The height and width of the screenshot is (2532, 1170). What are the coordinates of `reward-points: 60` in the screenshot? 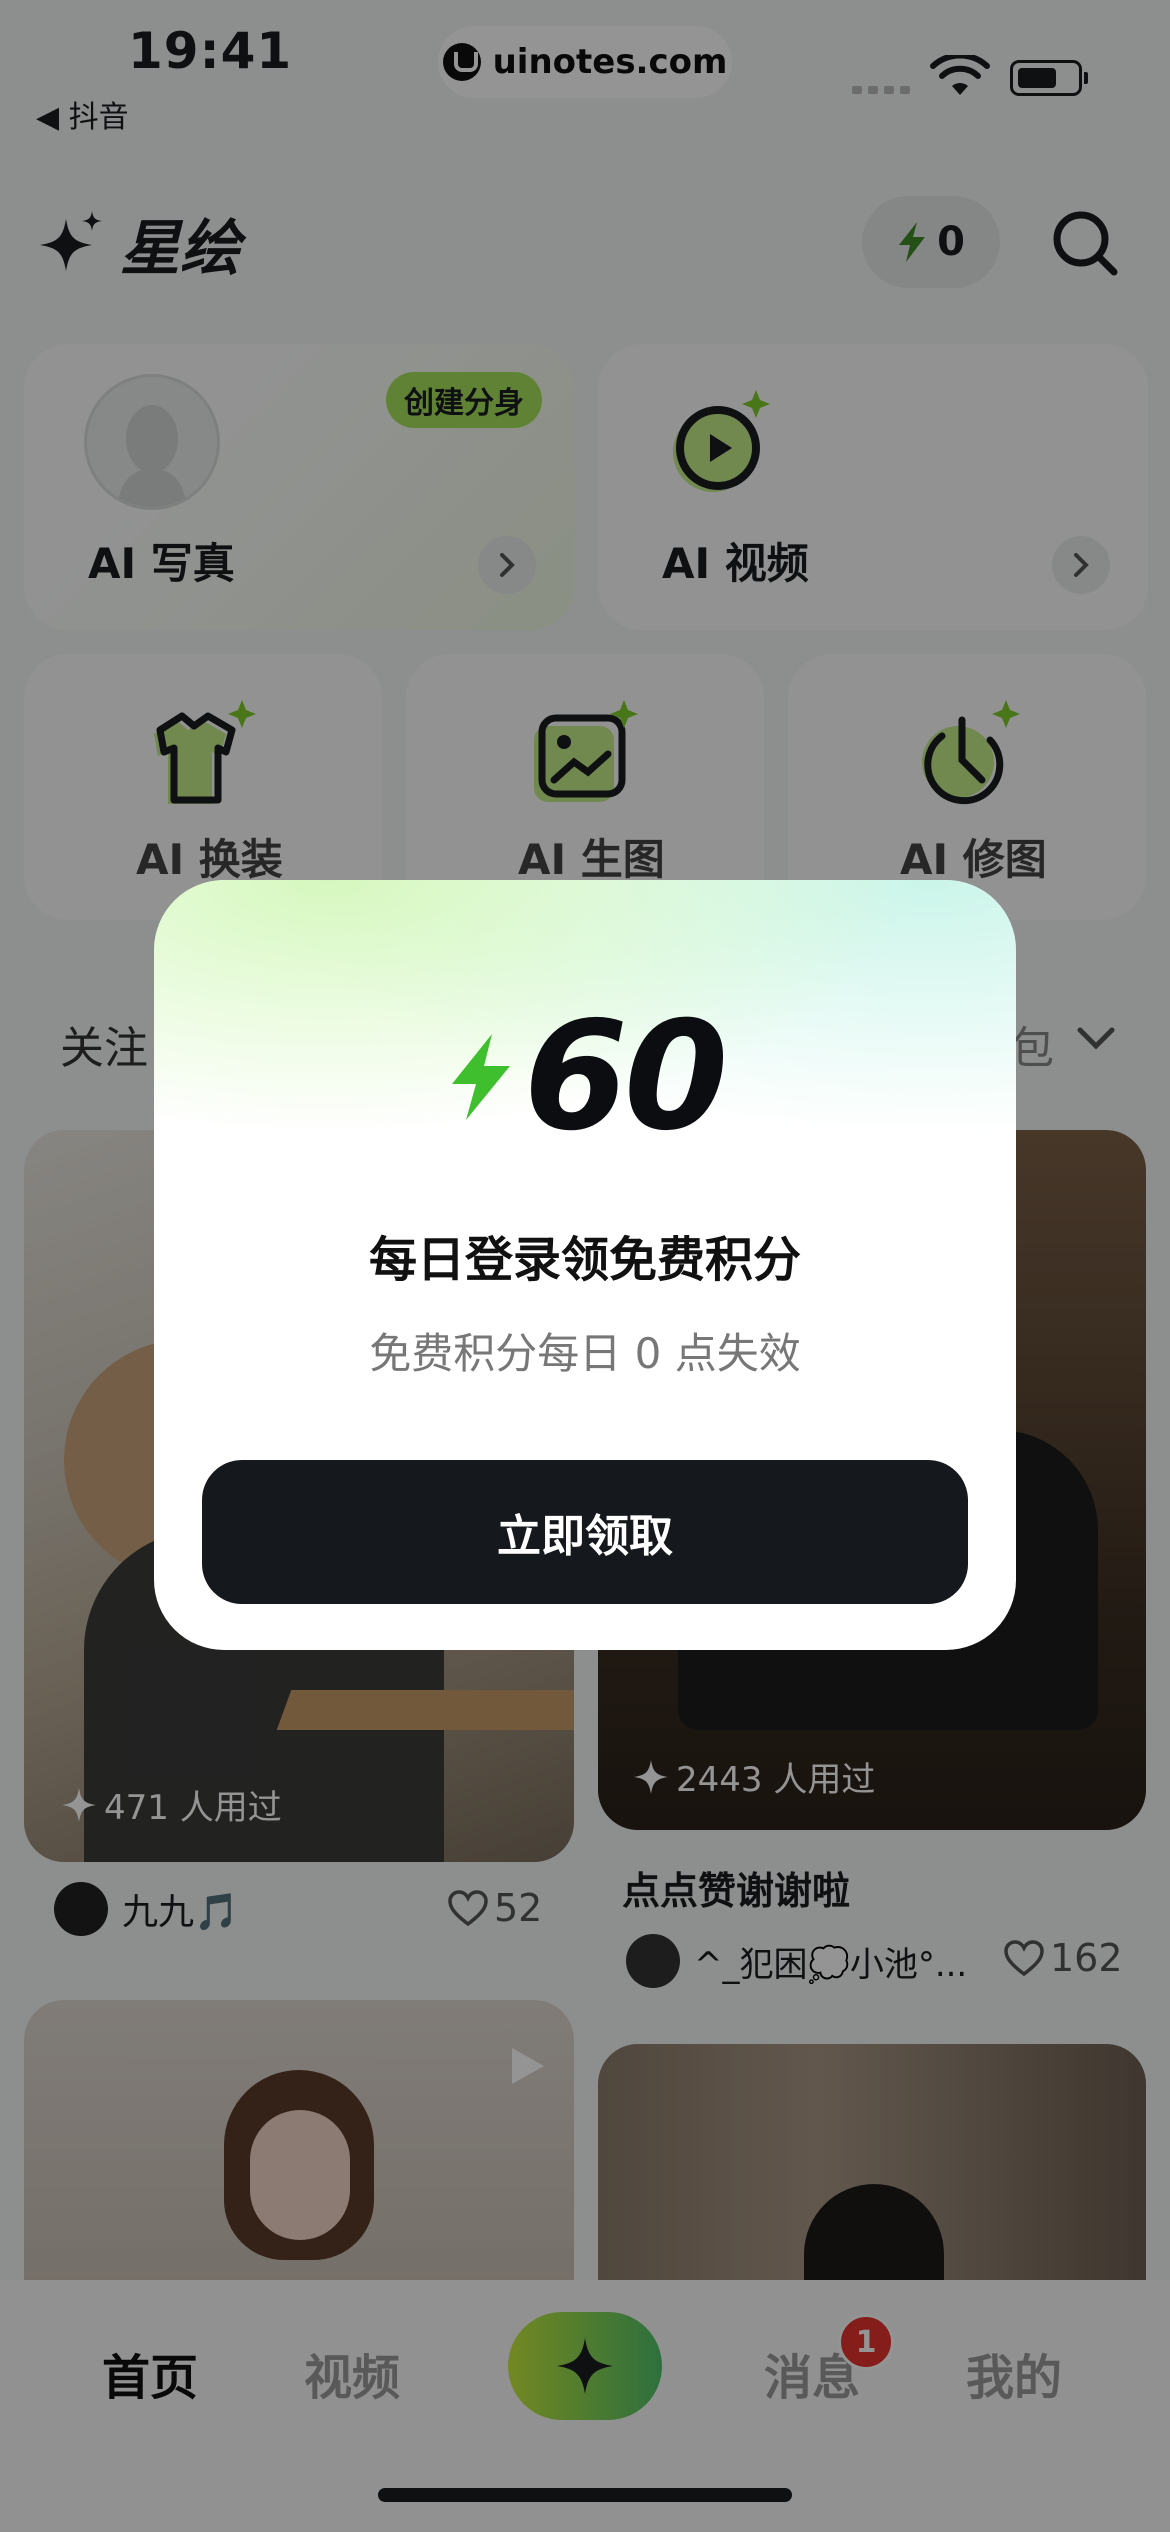 It's located at (585, 1077).